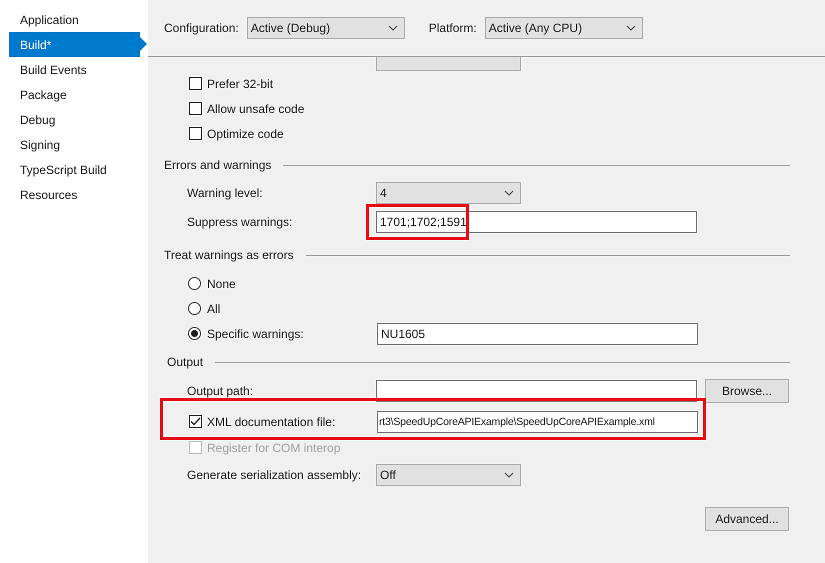  Describe the element at coordinates (240, 222) in the screenshot. I see `field-label: Suppress warnings:` at that location.